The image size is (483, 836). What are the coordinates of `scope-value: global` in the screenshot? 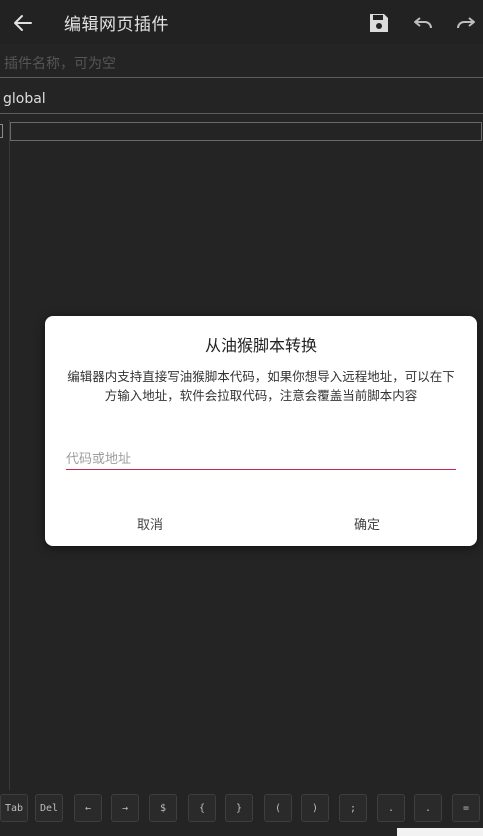 It's located at (24, 99).